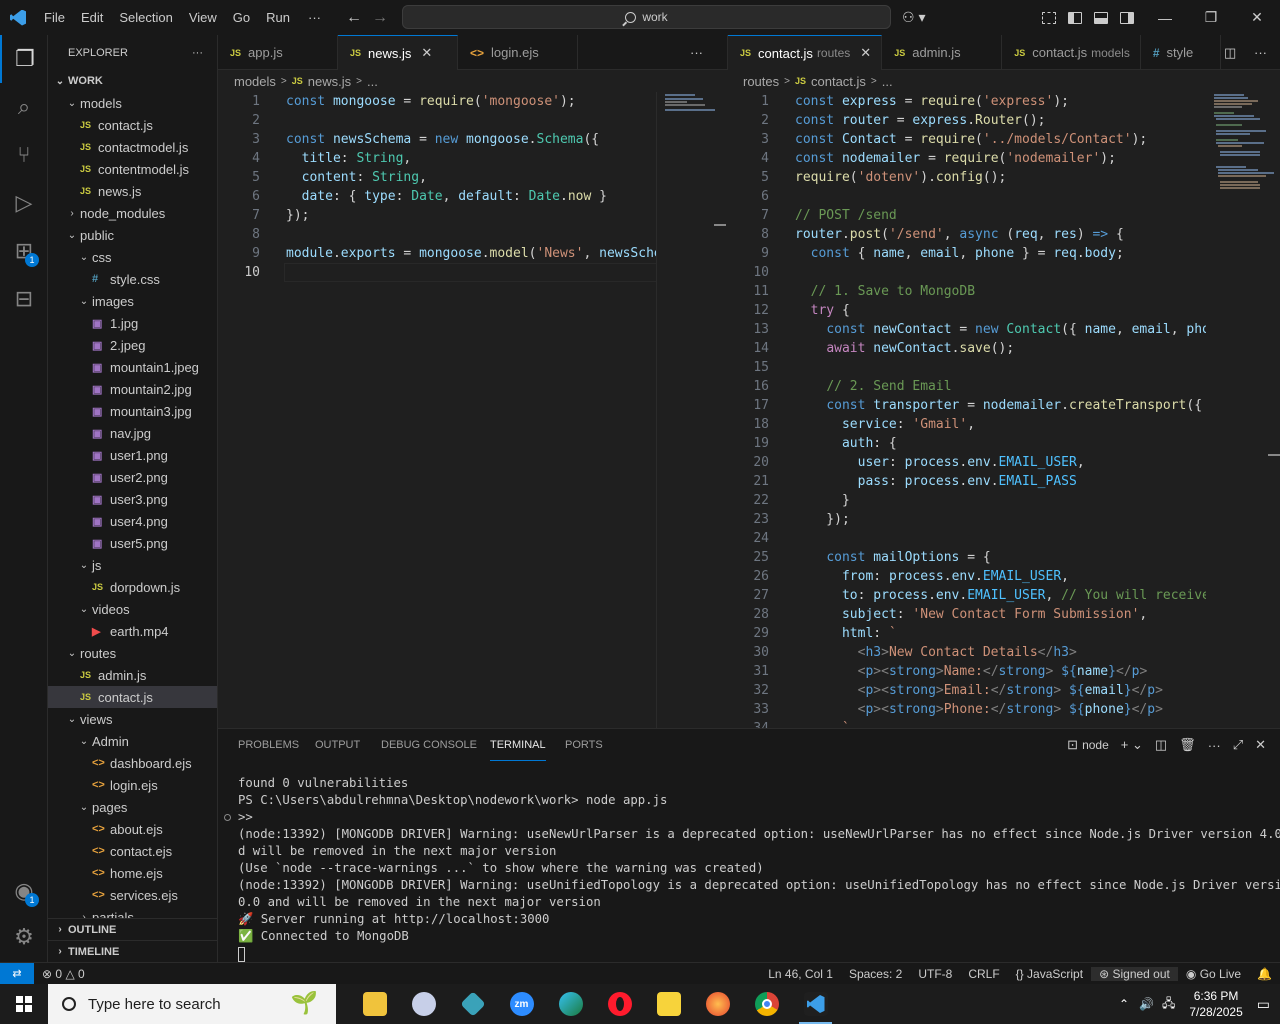 The height and width of the screenshot is (1024, 1280). Describe the element at coordinates (800, 974) in the screenshot. I see `cursor-position: Ln 46, Col 1` at that location.